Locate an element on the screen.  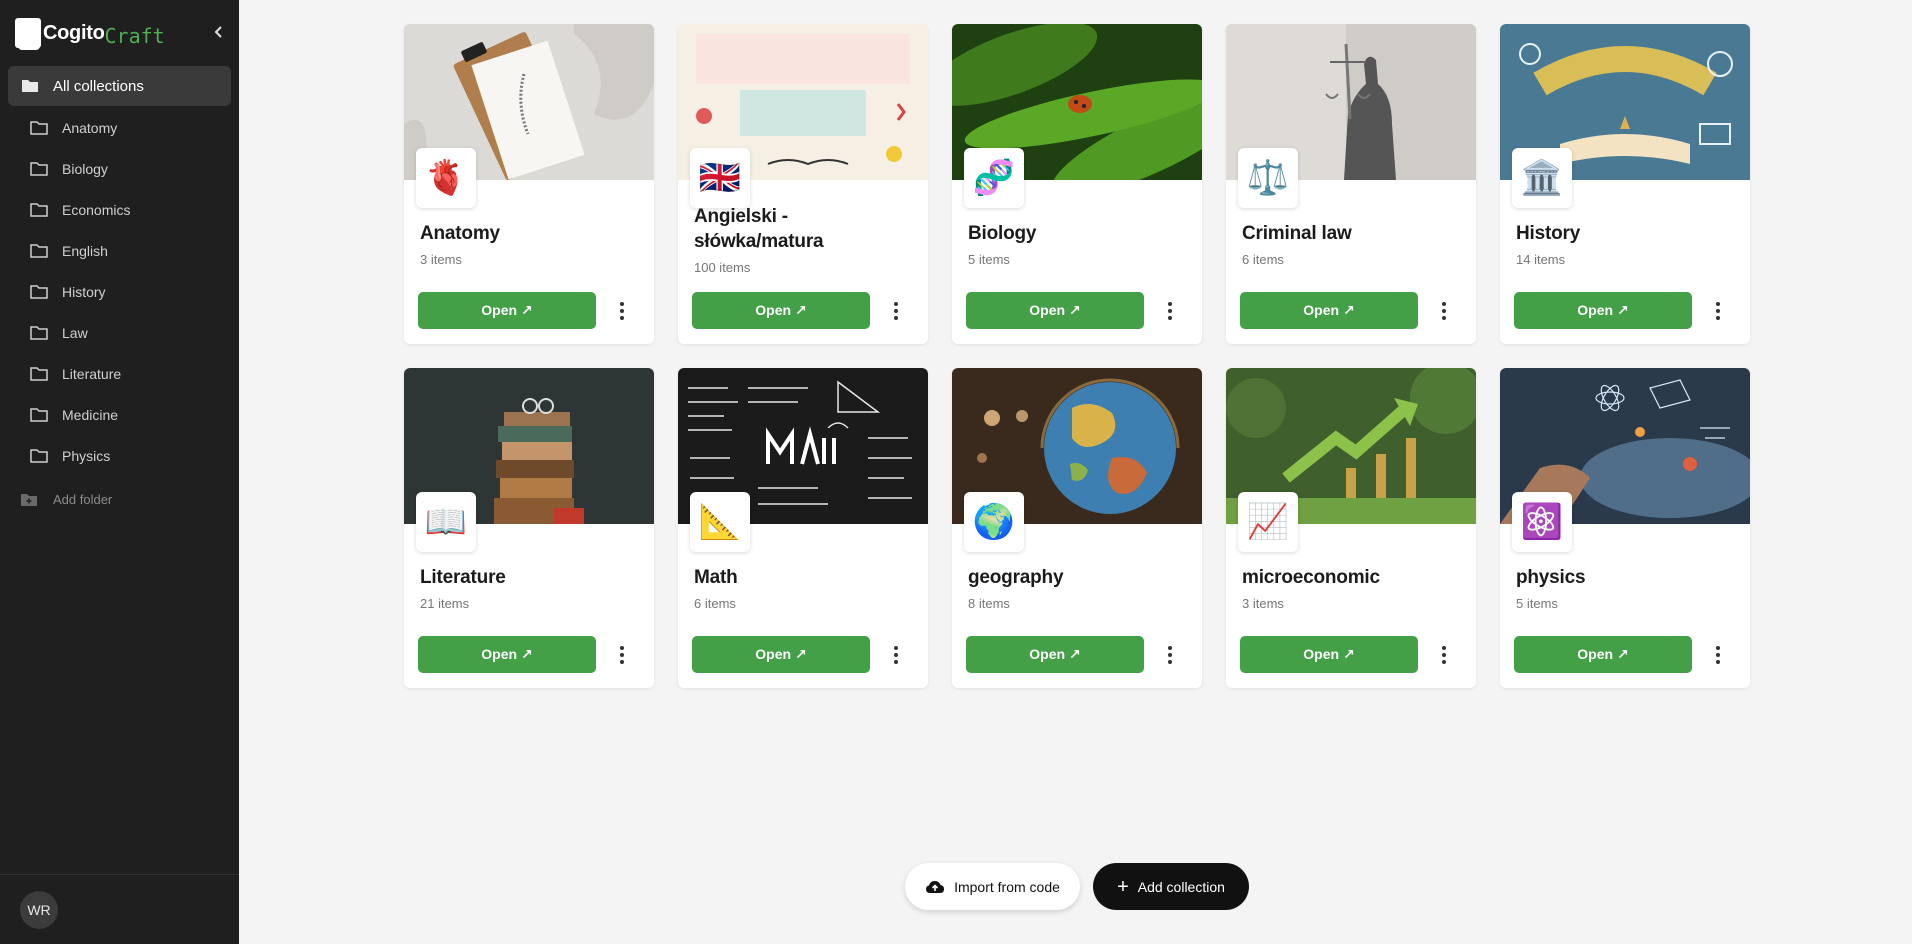
collection-card-geography: 🌍 geography 8 items Open ↗ is located at coordinates (1077, 528).